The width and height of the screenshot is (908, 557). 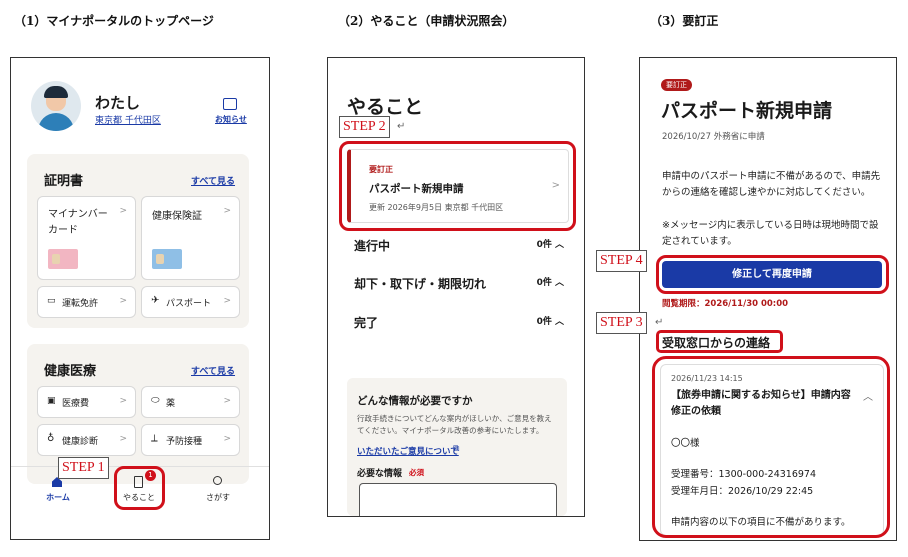 What do you see at coordinates (544, 245) in the screenshot?
I see `row-in-progress-count: 0件` at bounding box center [544, 245].